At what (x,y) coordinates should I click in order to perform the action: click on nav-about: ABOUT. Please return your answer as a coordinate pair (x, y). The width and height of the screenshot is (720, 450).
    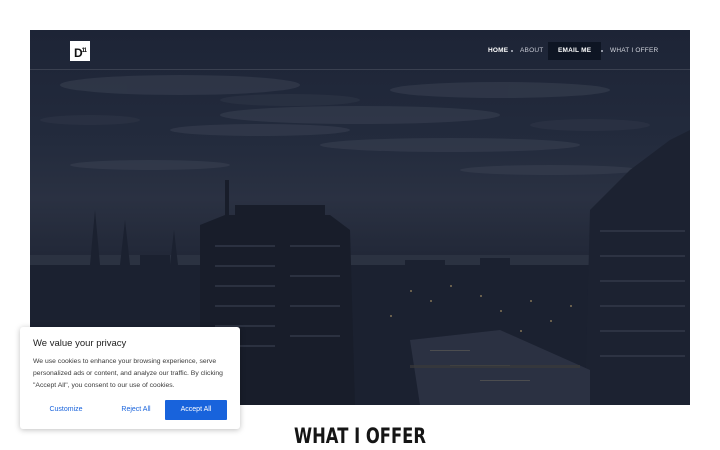
    Looking at the image, I should click on (531, 51).